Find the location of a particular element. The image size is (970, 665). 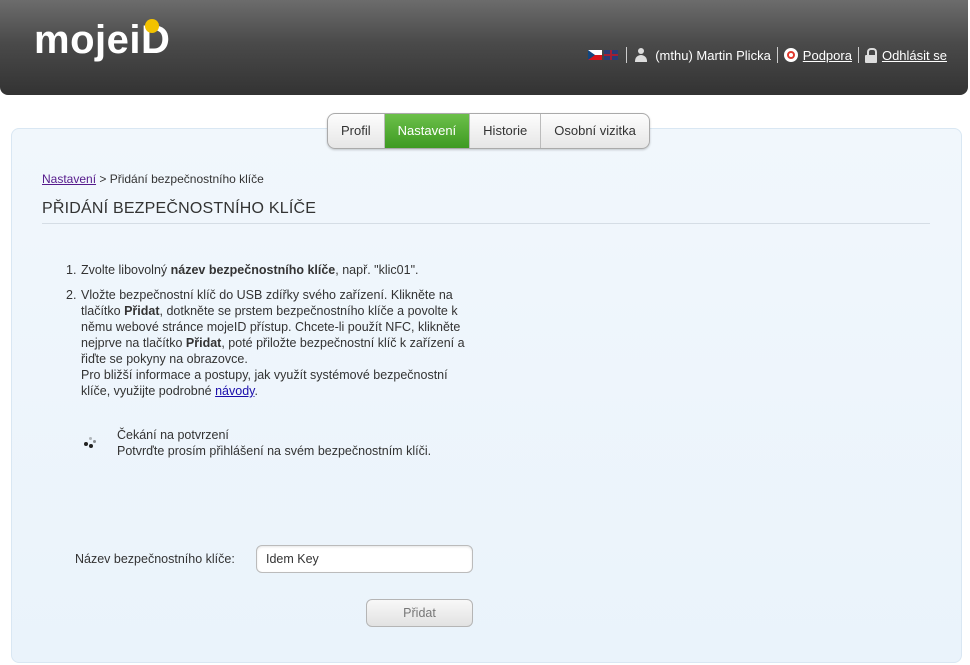

lock-icon is located at coordinates (870, 55).